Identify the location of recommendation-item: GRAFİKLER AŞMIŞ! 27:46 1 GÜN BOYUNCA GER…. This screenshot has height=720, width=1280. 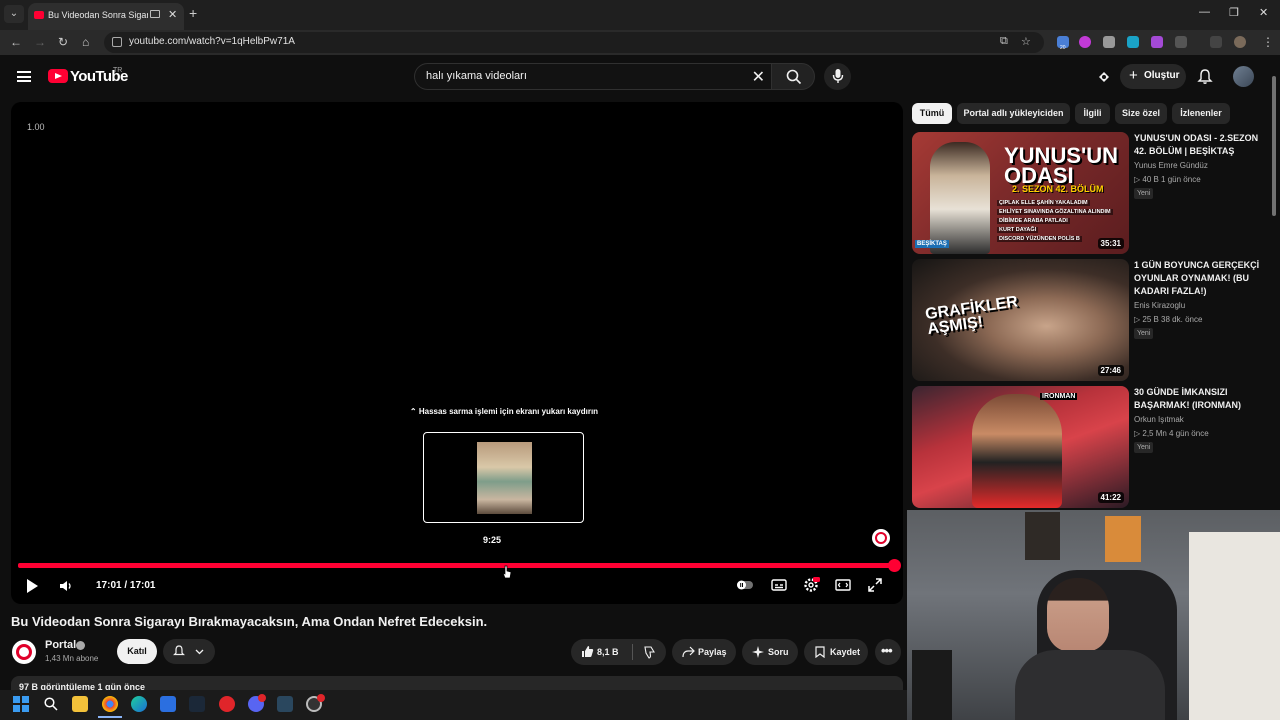
(1092, 320).